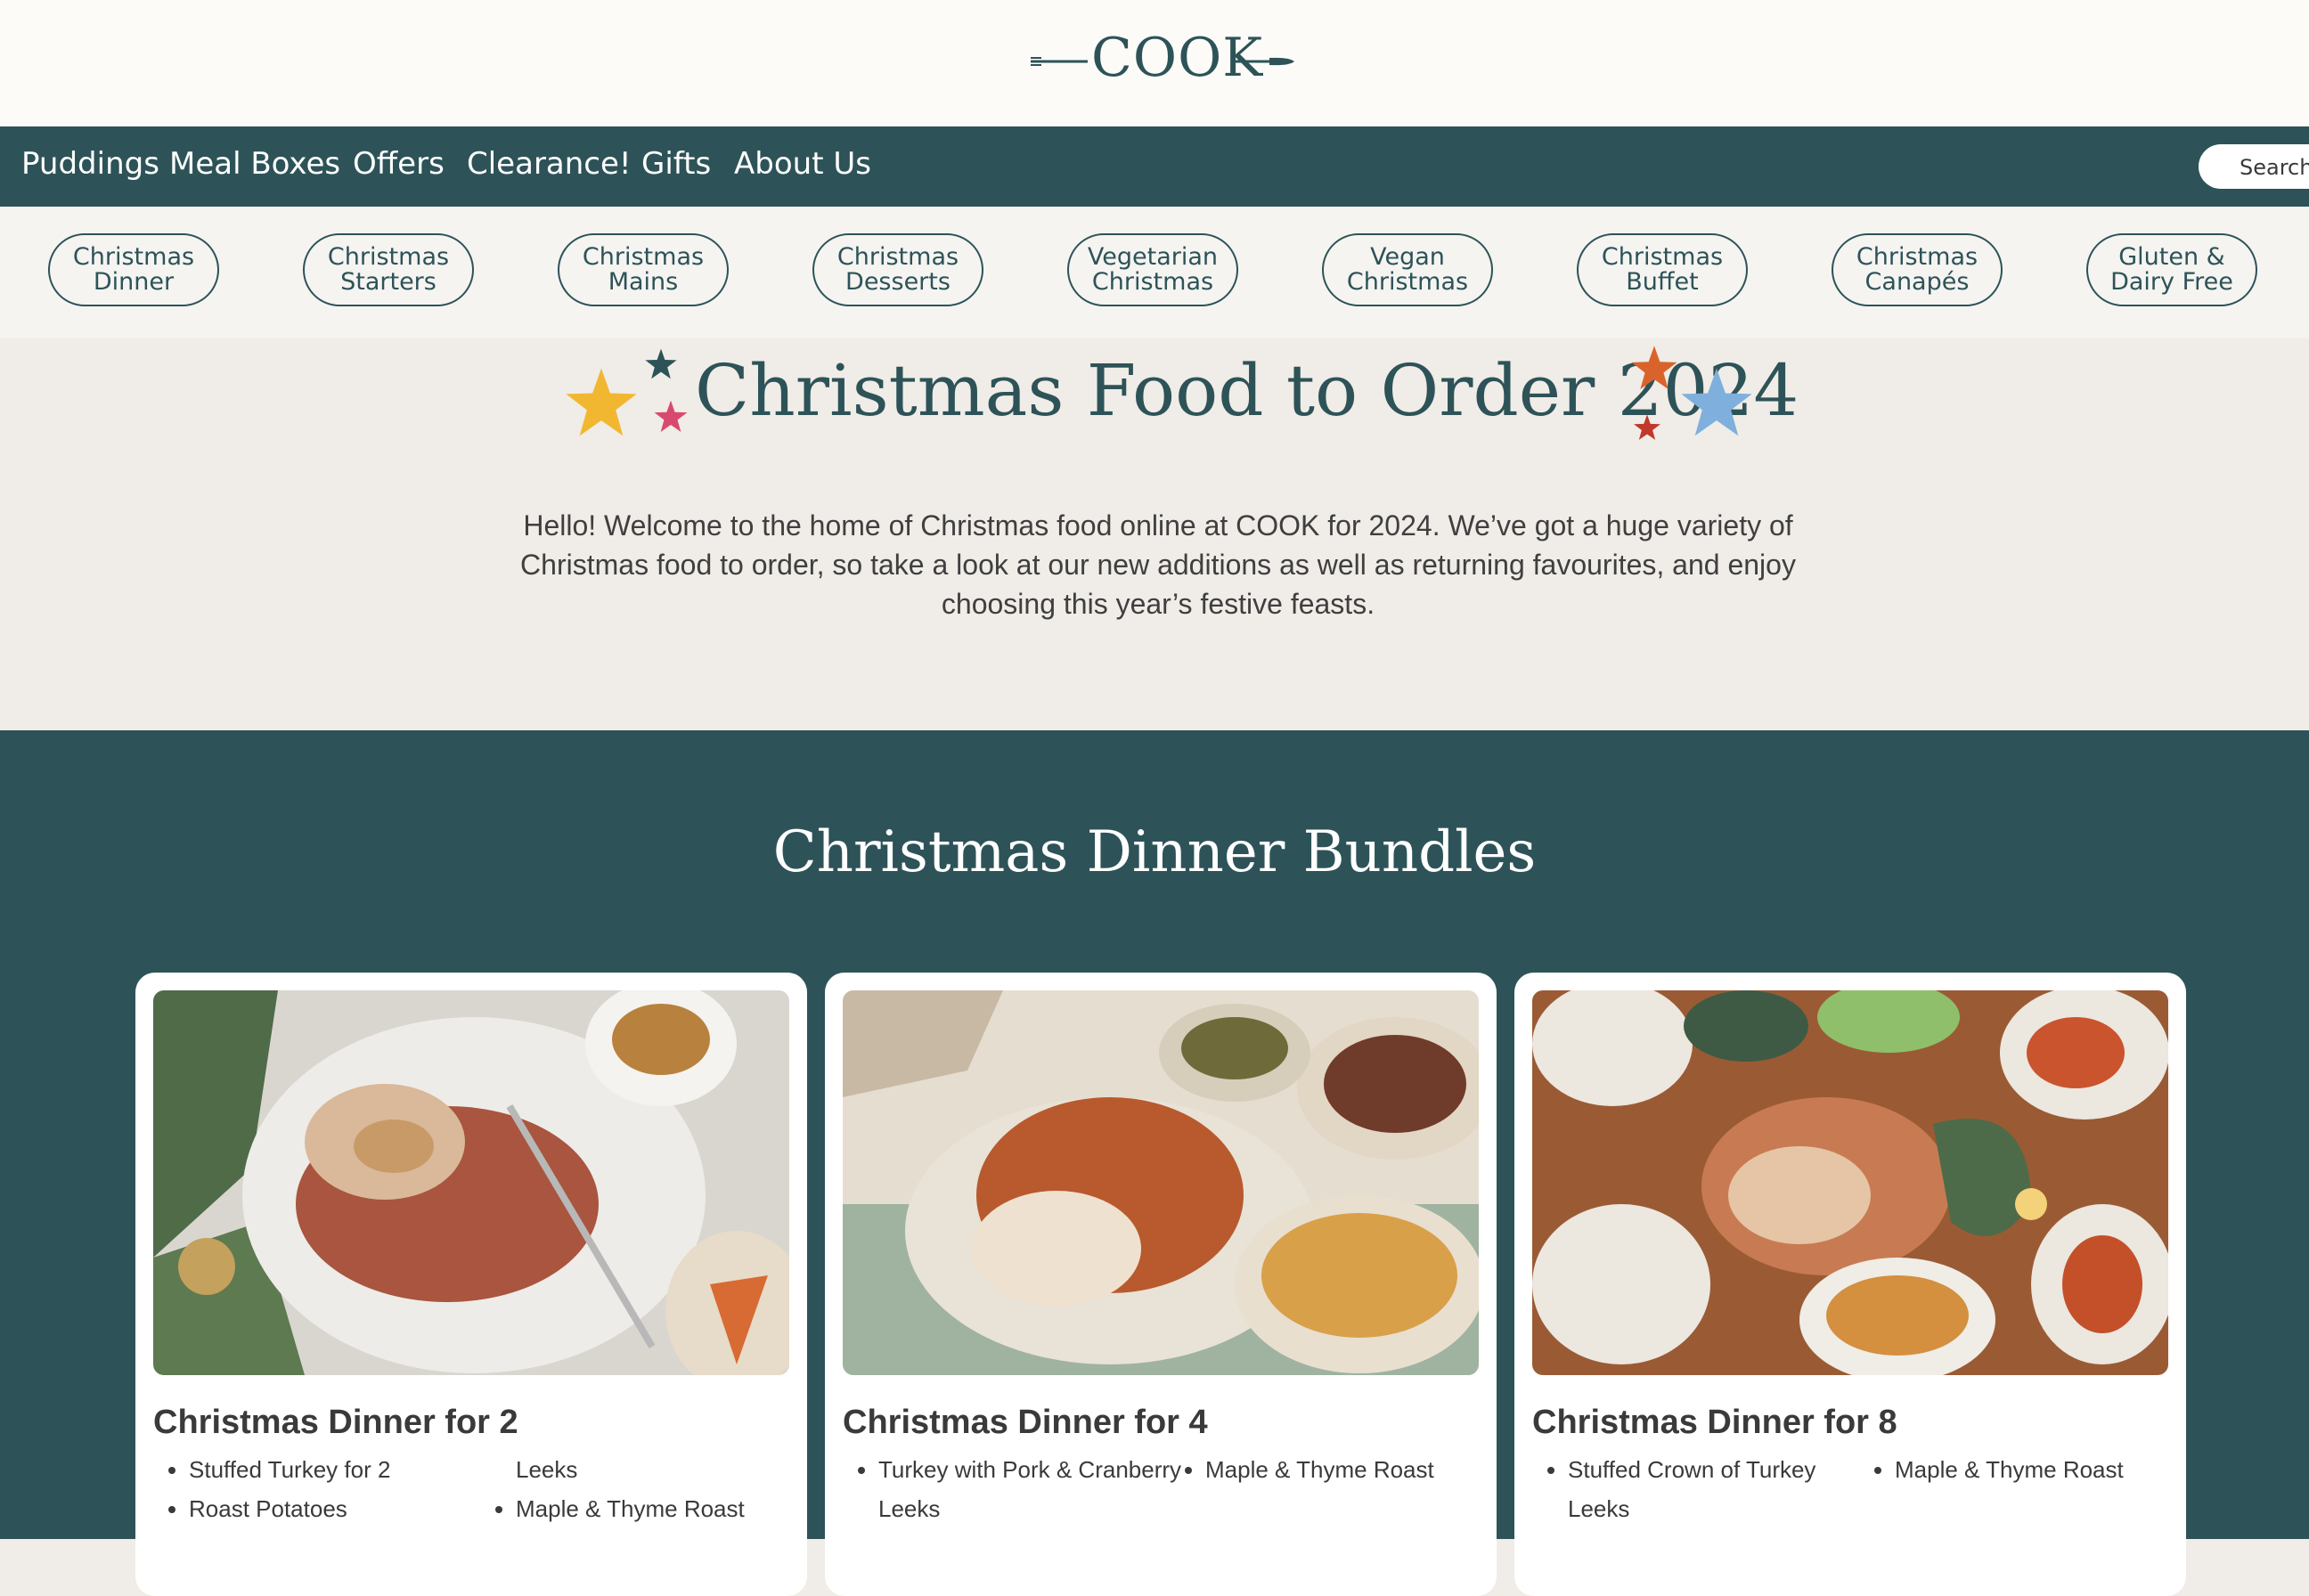 The image size is (2309, 1596). What do you see at coordinates (1714, 1422) in the screenshot?
I see `bundle-title: Christmas Dinner for 8` at bounding box center [1714, 1422].